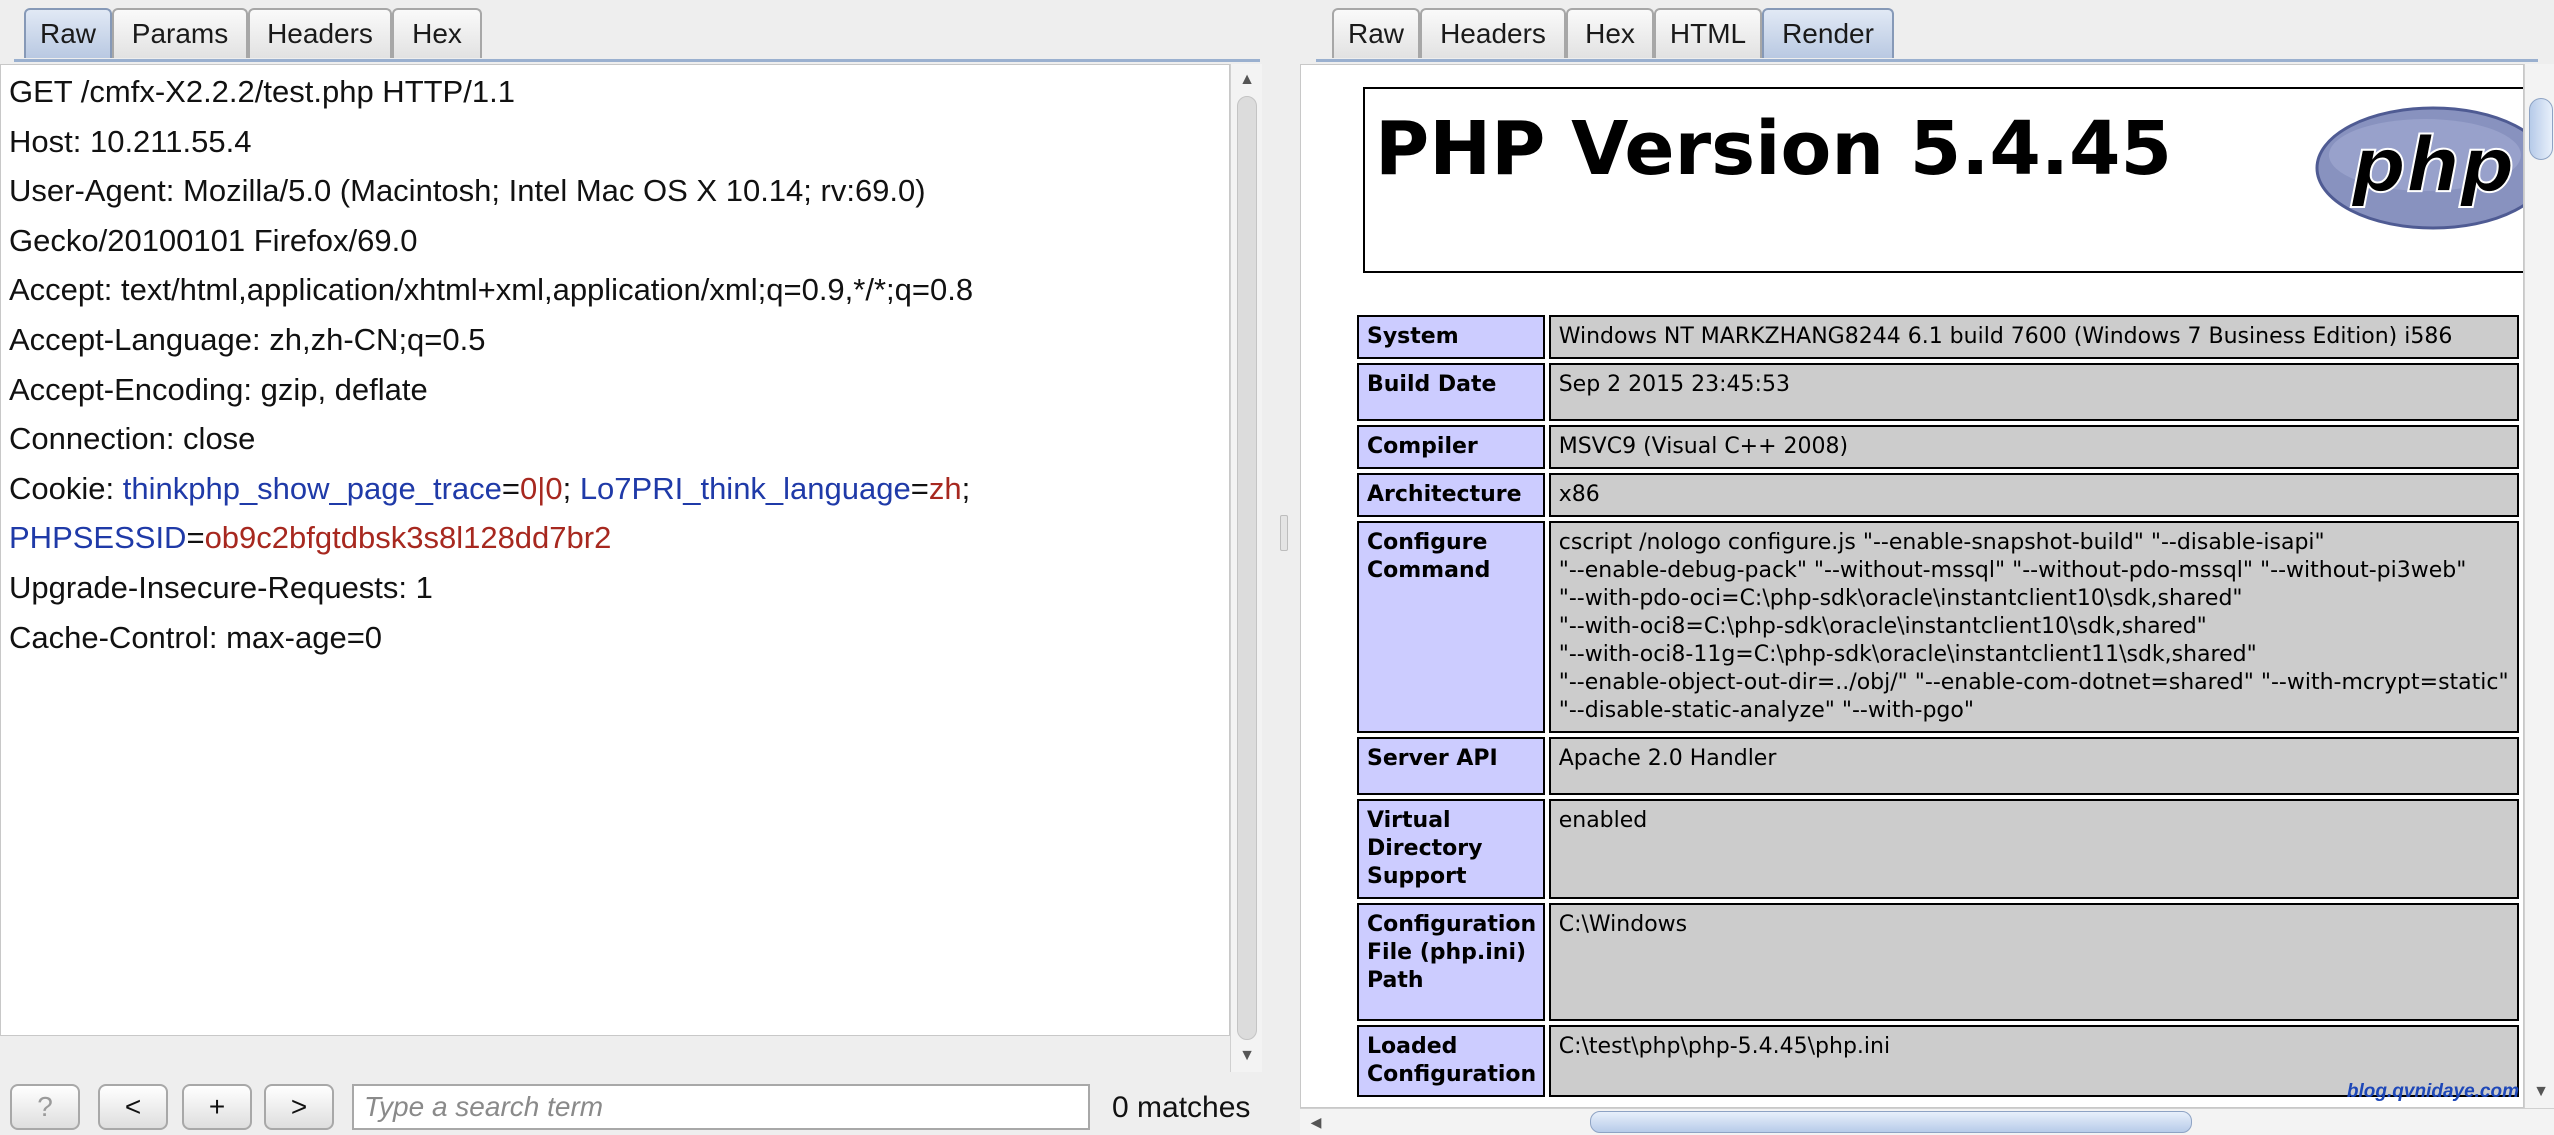  Describe the element at coordinates (132, 439) in the screenshot. I see `header-line-connection: Connection: close` at that location.